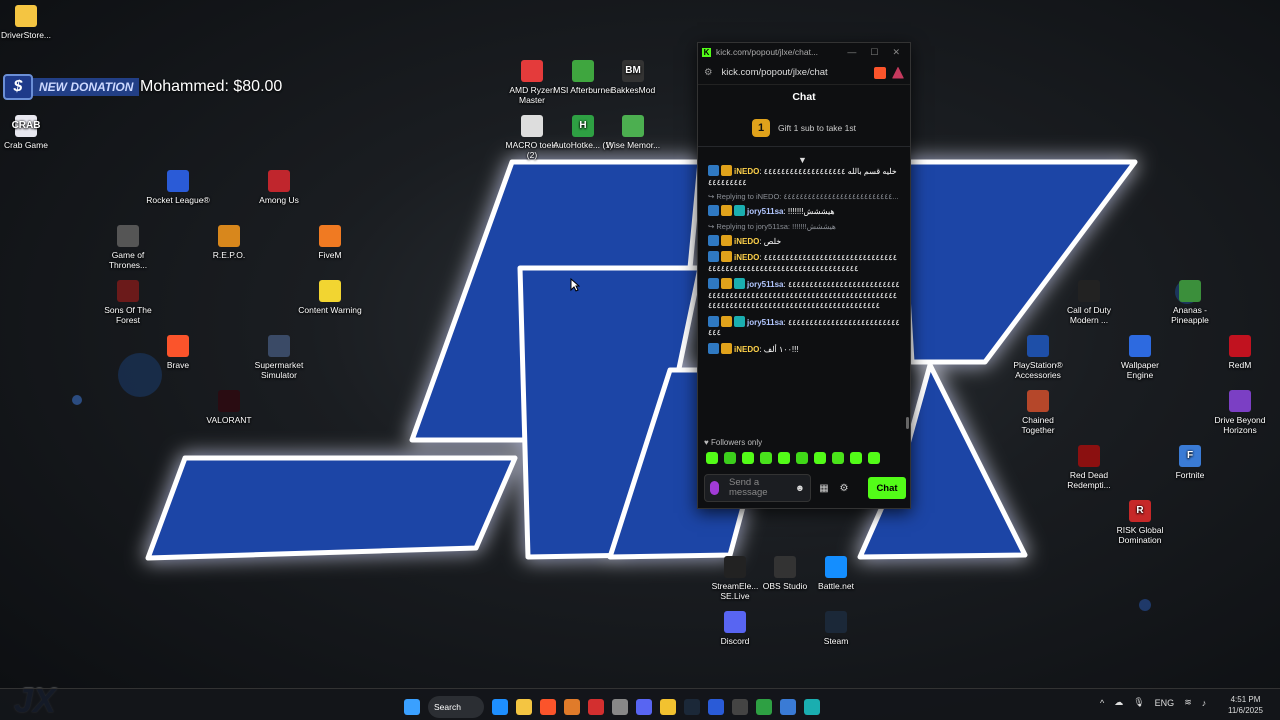 Image resolution: width=1280 pixels, height=720 pixels. I want to click on emoji-icon: ☻, so click(800, 488).